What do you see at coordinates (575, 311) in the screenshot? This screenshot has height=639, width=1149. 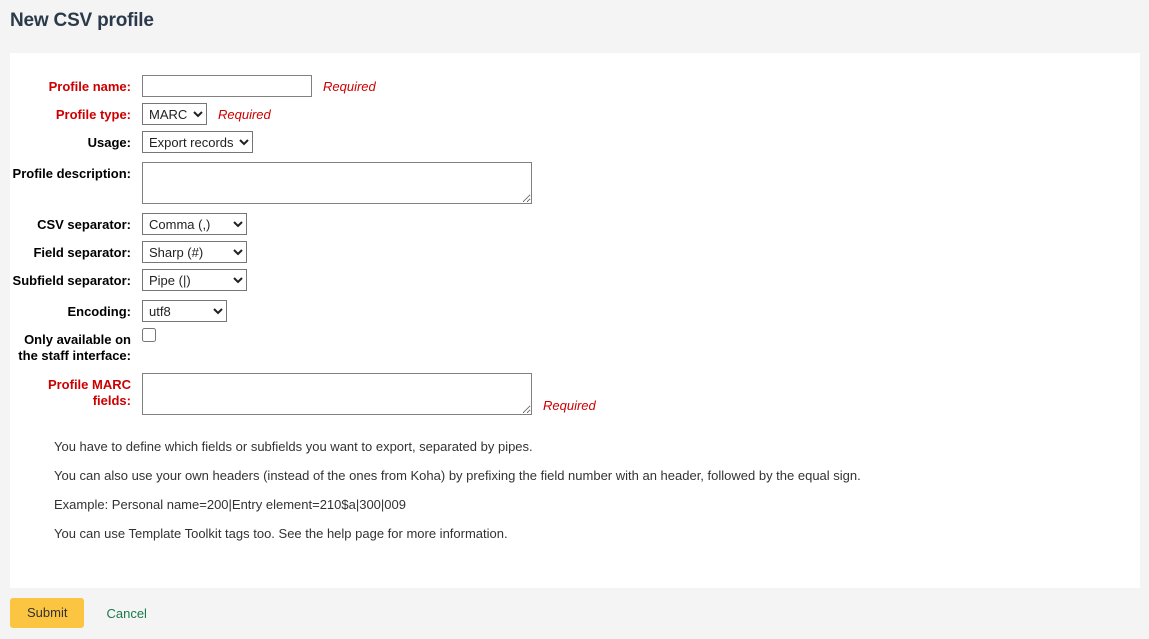 I see `form-row-encoding: Encoding: utf8` at bounding box center [575, 311].